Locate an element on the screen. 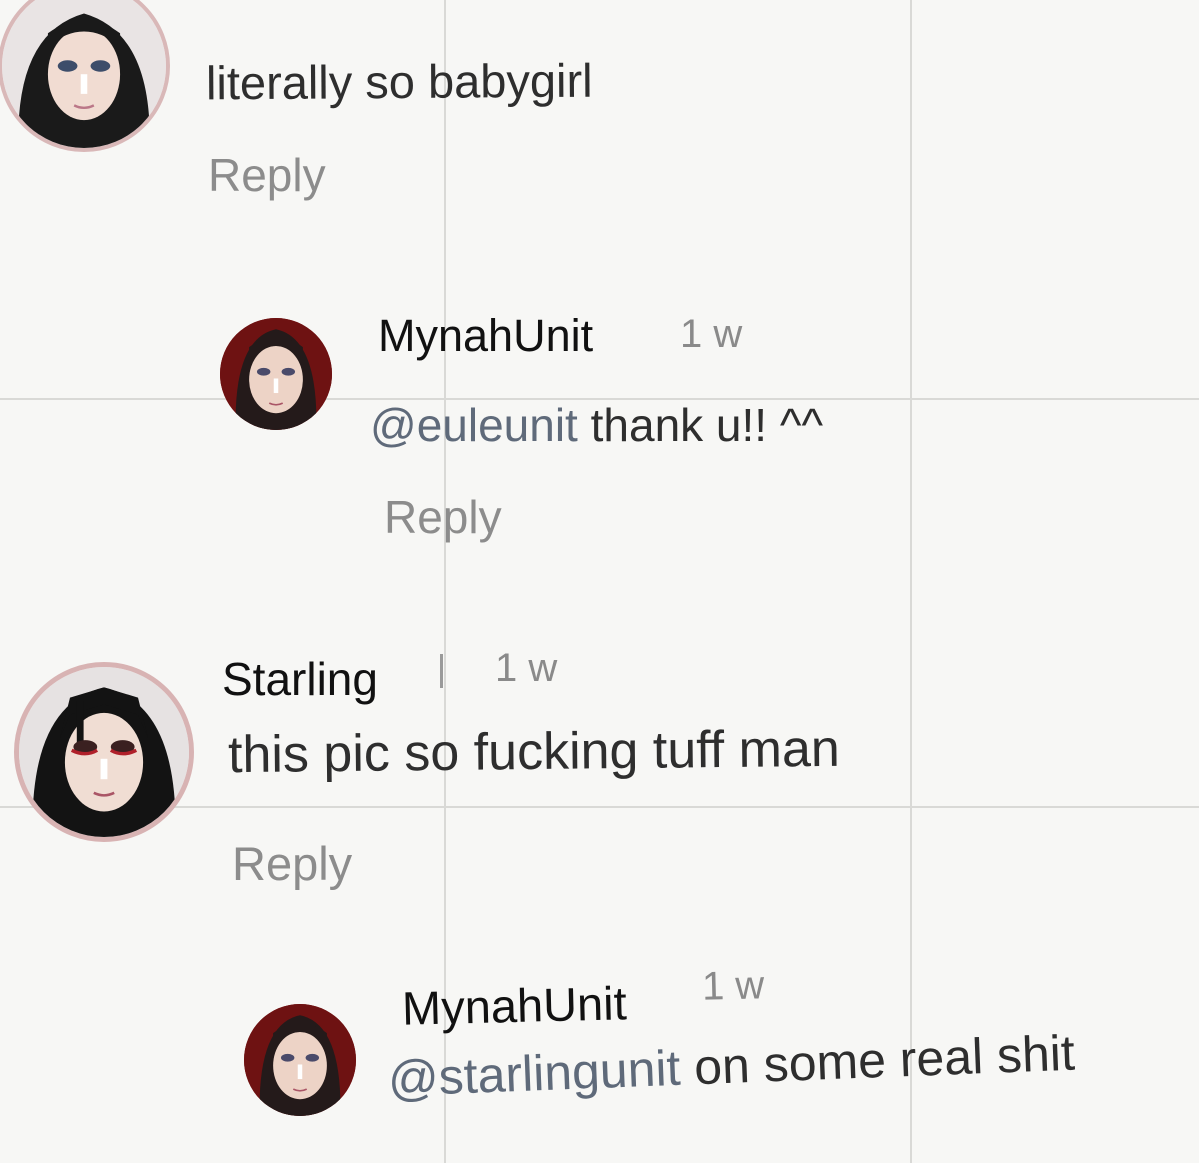  comment-text: @euleunit thank u!! ^^ is located at coordinates (596, 425).